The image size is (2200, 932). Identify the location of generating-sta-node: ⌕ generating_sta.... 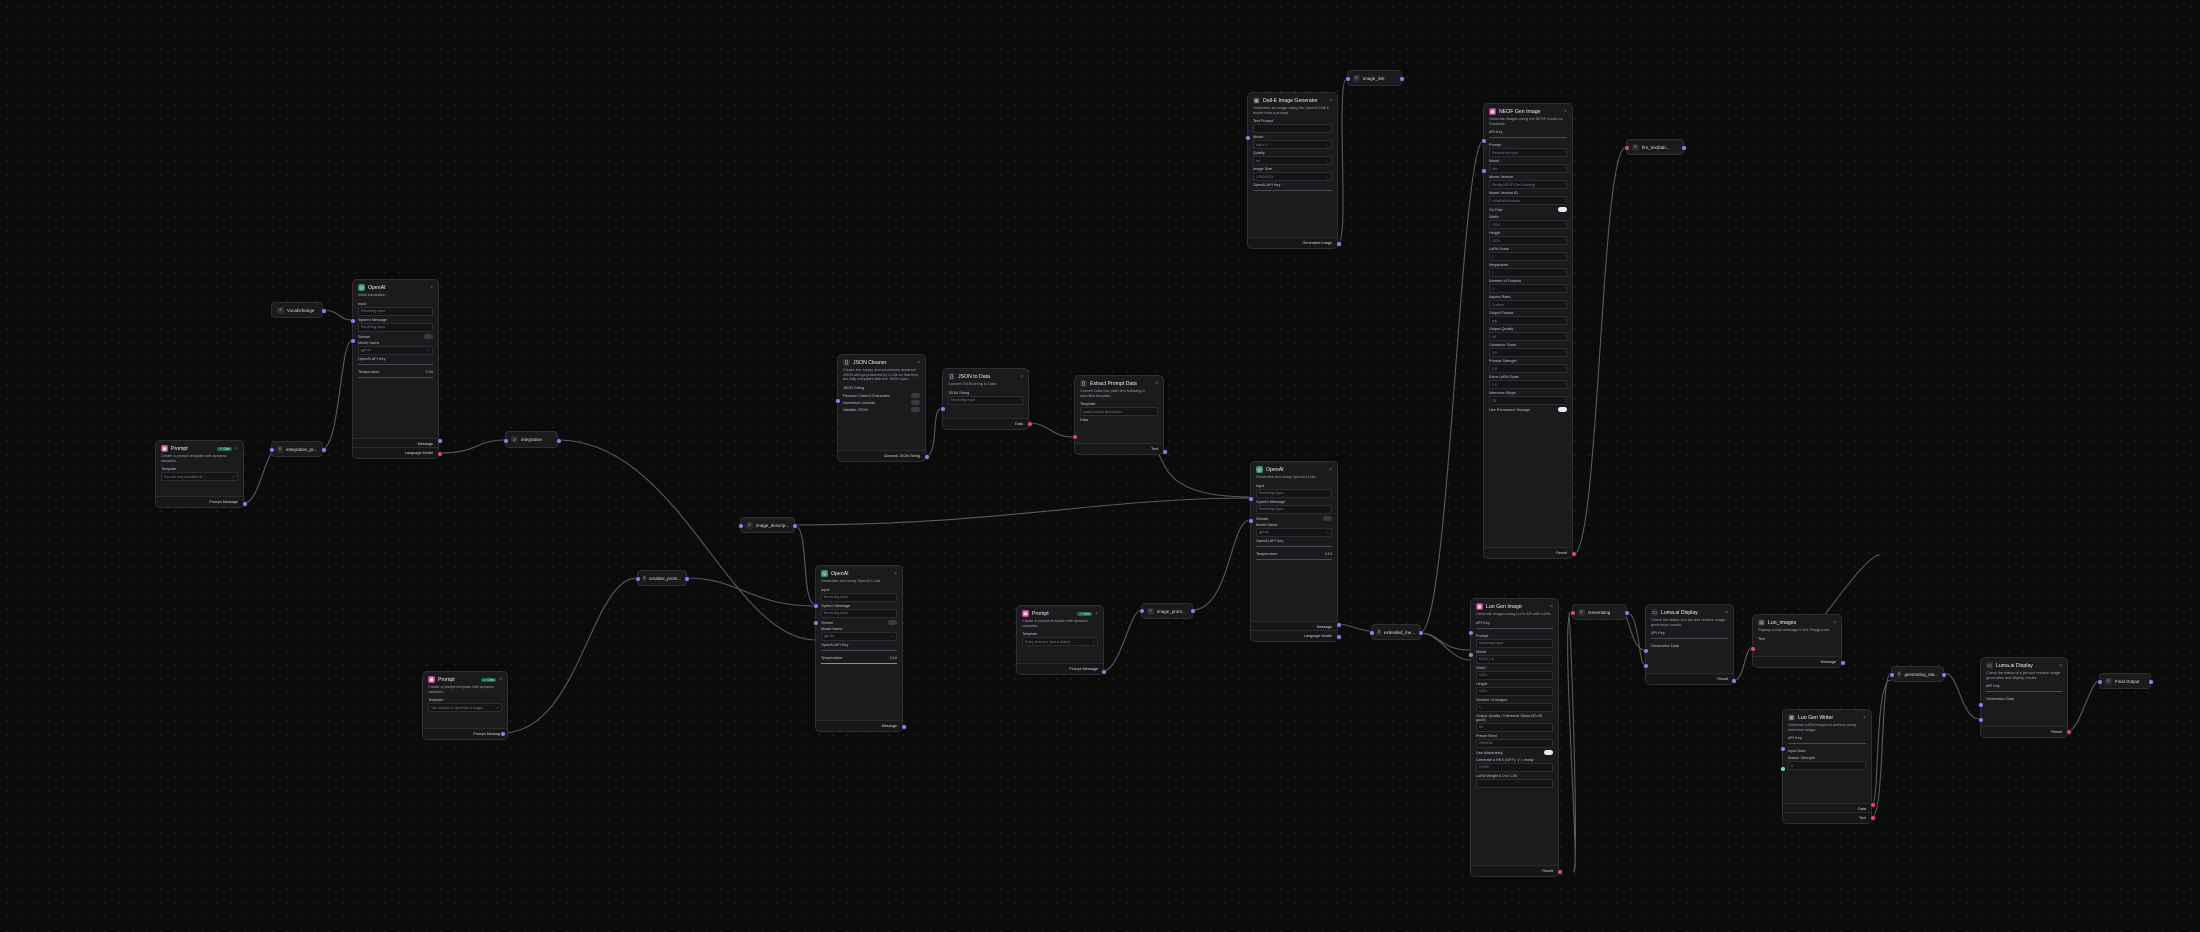
(1917, 674).